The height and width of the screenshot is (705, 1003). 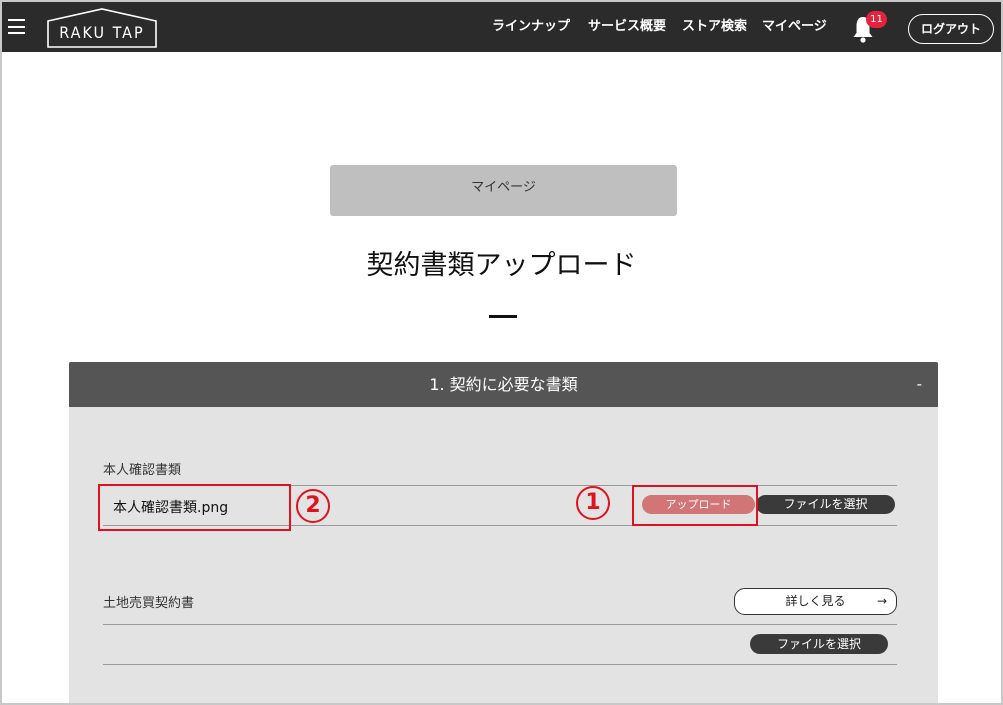 What do you see at coordinates (919, 384) in the screenshot?
I see `collapse-toggle: -` at bounding box center [919, 384].